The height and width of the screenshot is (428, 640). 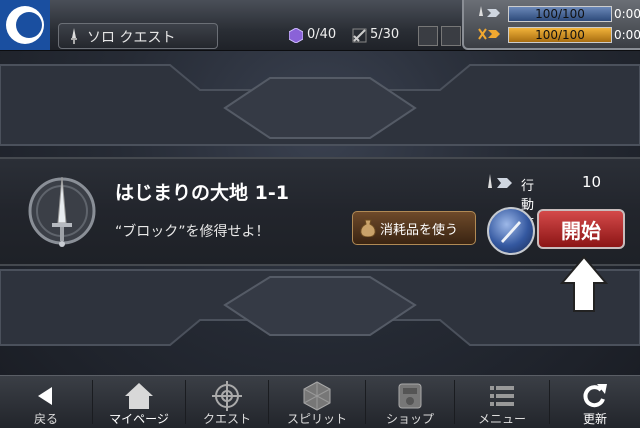 I want to click on back-arrow-icon, so click(x=45, y=396).